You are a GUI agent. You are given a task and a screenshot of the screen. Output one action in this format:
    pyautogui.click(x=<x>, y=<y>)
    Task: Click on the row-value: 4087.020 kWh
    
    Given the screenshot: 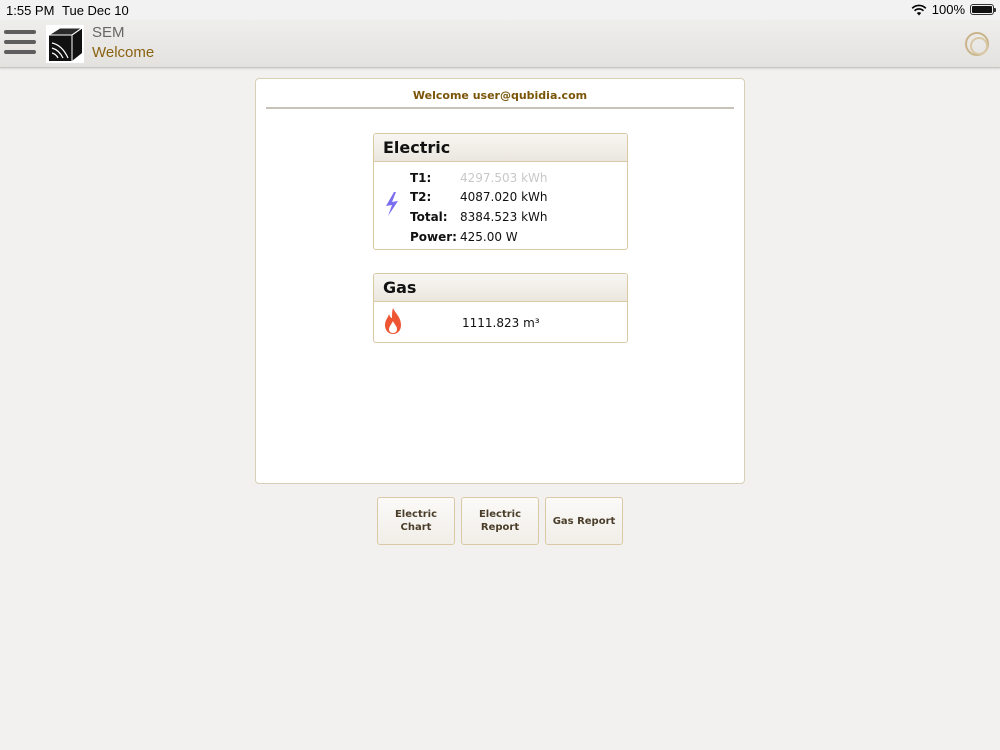 What is the action you would take?
    pyautogui.click(x=504, y=197)
    